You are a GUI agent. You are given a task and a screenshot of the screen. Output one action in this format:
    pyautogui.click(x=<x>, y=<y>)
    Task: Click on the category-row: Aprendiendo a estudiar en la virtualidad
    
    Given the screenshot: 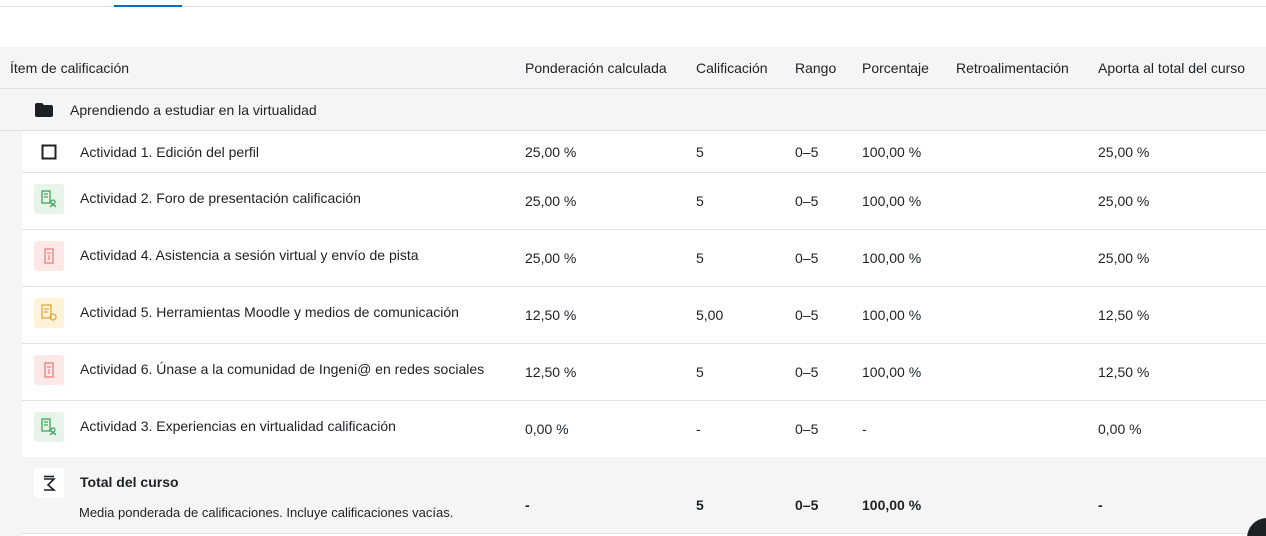 What is the action you would take?
    pyautogui.click(x=633, y=110)
    